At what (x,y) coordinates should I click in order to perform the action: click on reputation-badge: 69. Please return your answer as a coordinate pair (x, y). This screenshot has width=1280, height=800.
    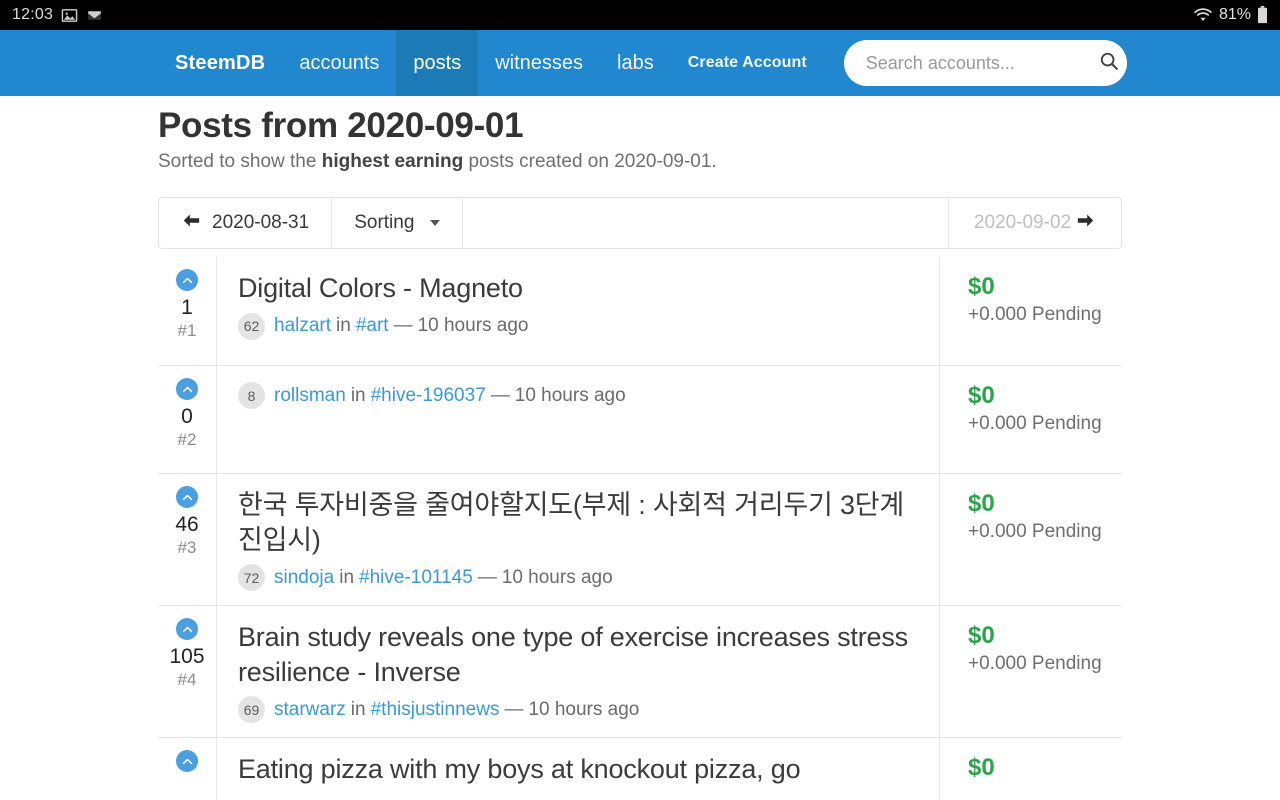
    Looking at the image, I should click on (251, 710).